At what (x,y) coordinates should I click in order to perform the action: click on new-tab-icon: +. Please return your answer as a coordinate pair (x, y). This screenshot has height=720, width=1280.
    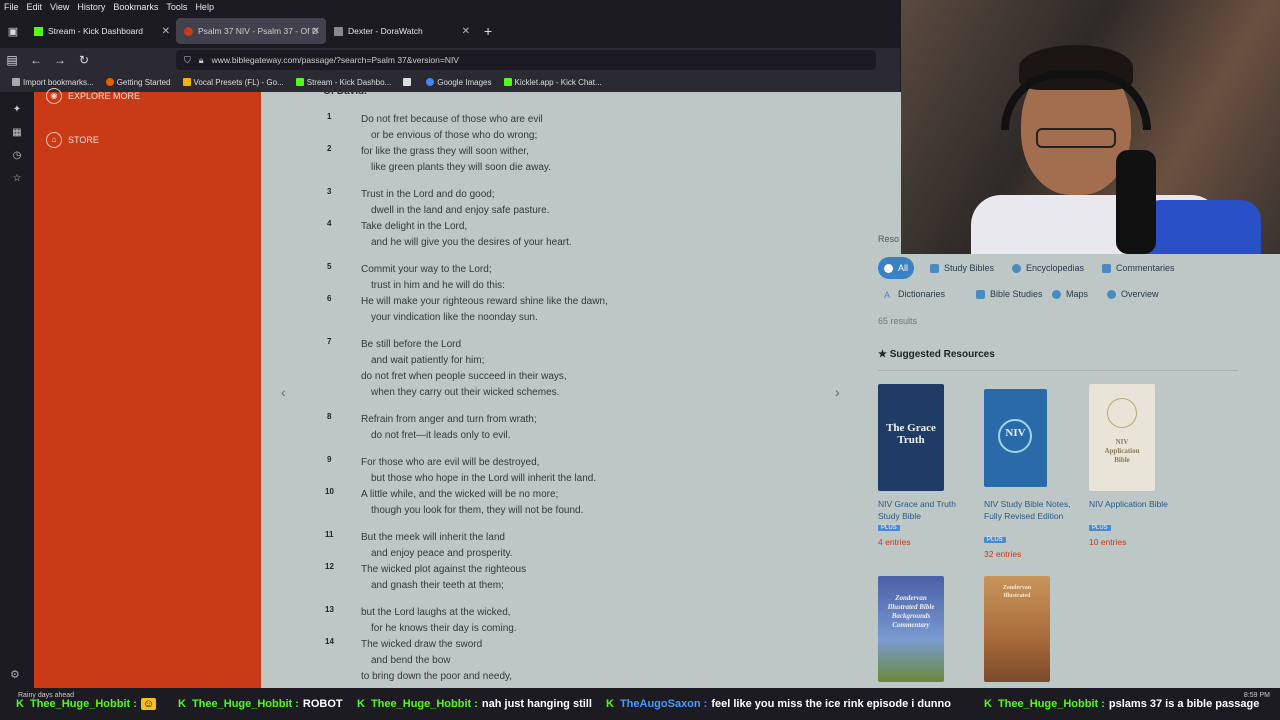
    Looking at the image, I should click on (488, 31).